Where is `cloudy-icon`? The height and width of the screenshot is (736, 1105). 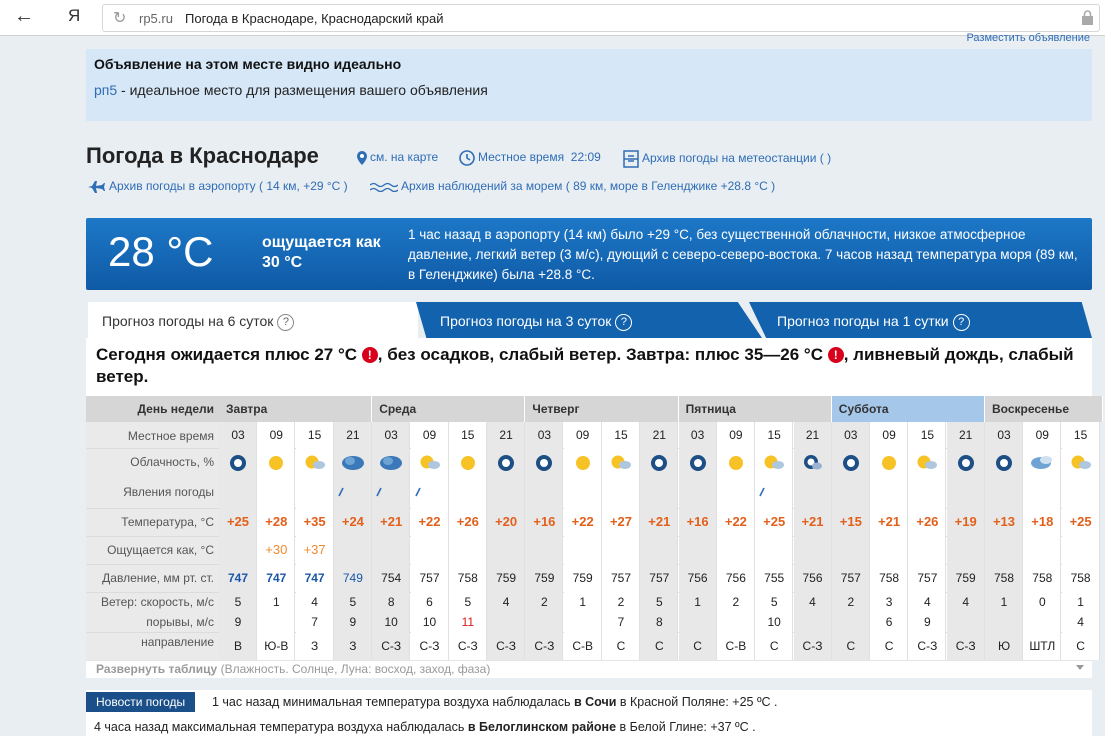
cloudy-icon is located at coordinates (1042, 463).